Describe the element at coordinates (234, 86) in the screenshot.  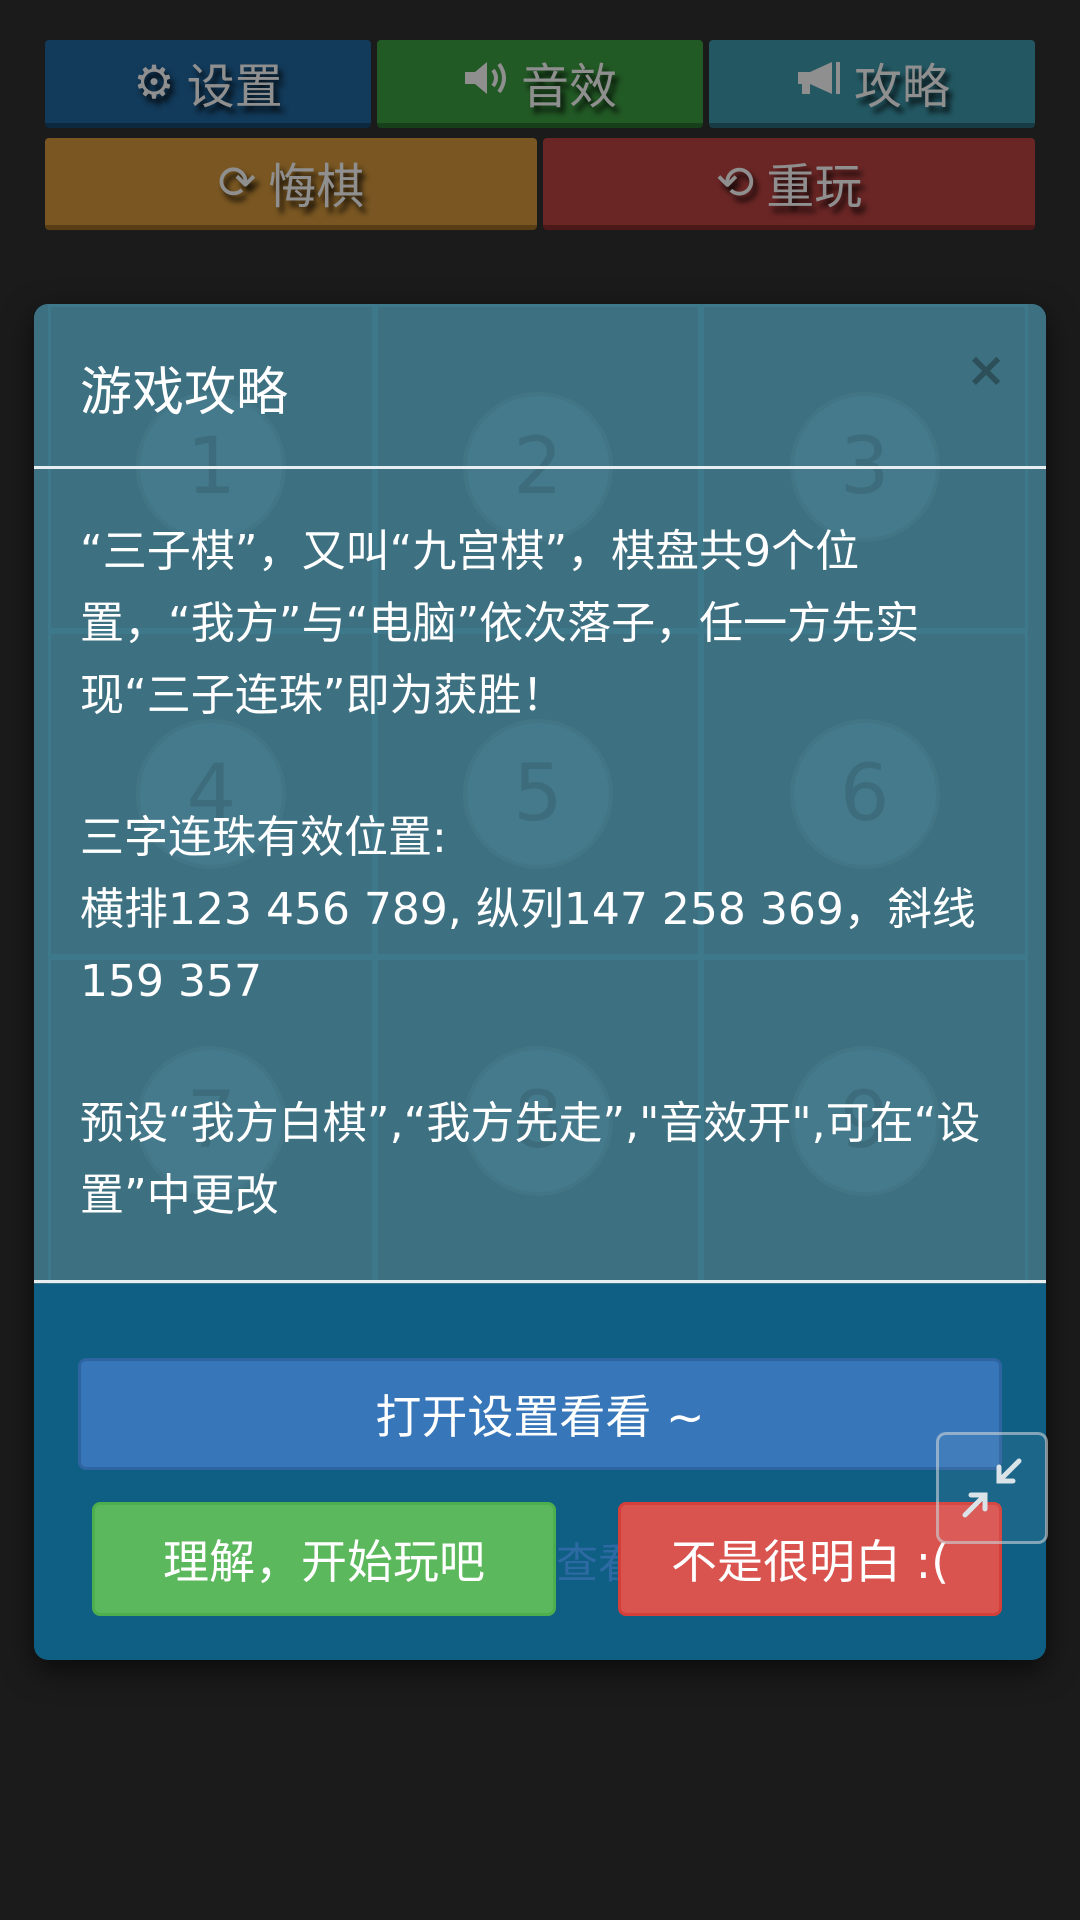
I see `settings-label: 设置` at that location.